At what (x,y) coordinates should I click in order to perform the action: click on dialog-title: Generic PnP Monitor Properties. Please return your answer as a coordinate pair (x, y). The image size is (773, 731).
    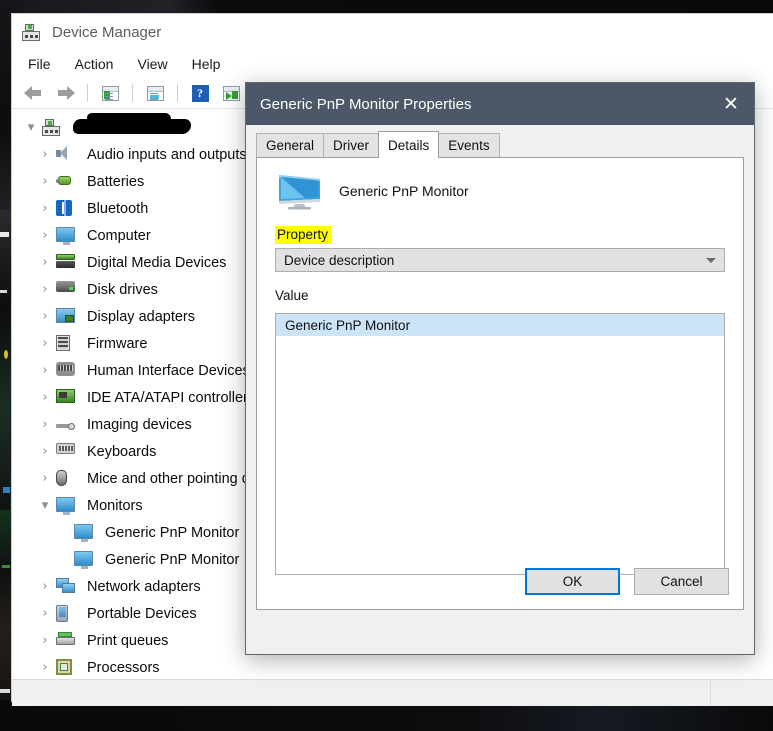
    Looking at the image, I should click on (366, 104).